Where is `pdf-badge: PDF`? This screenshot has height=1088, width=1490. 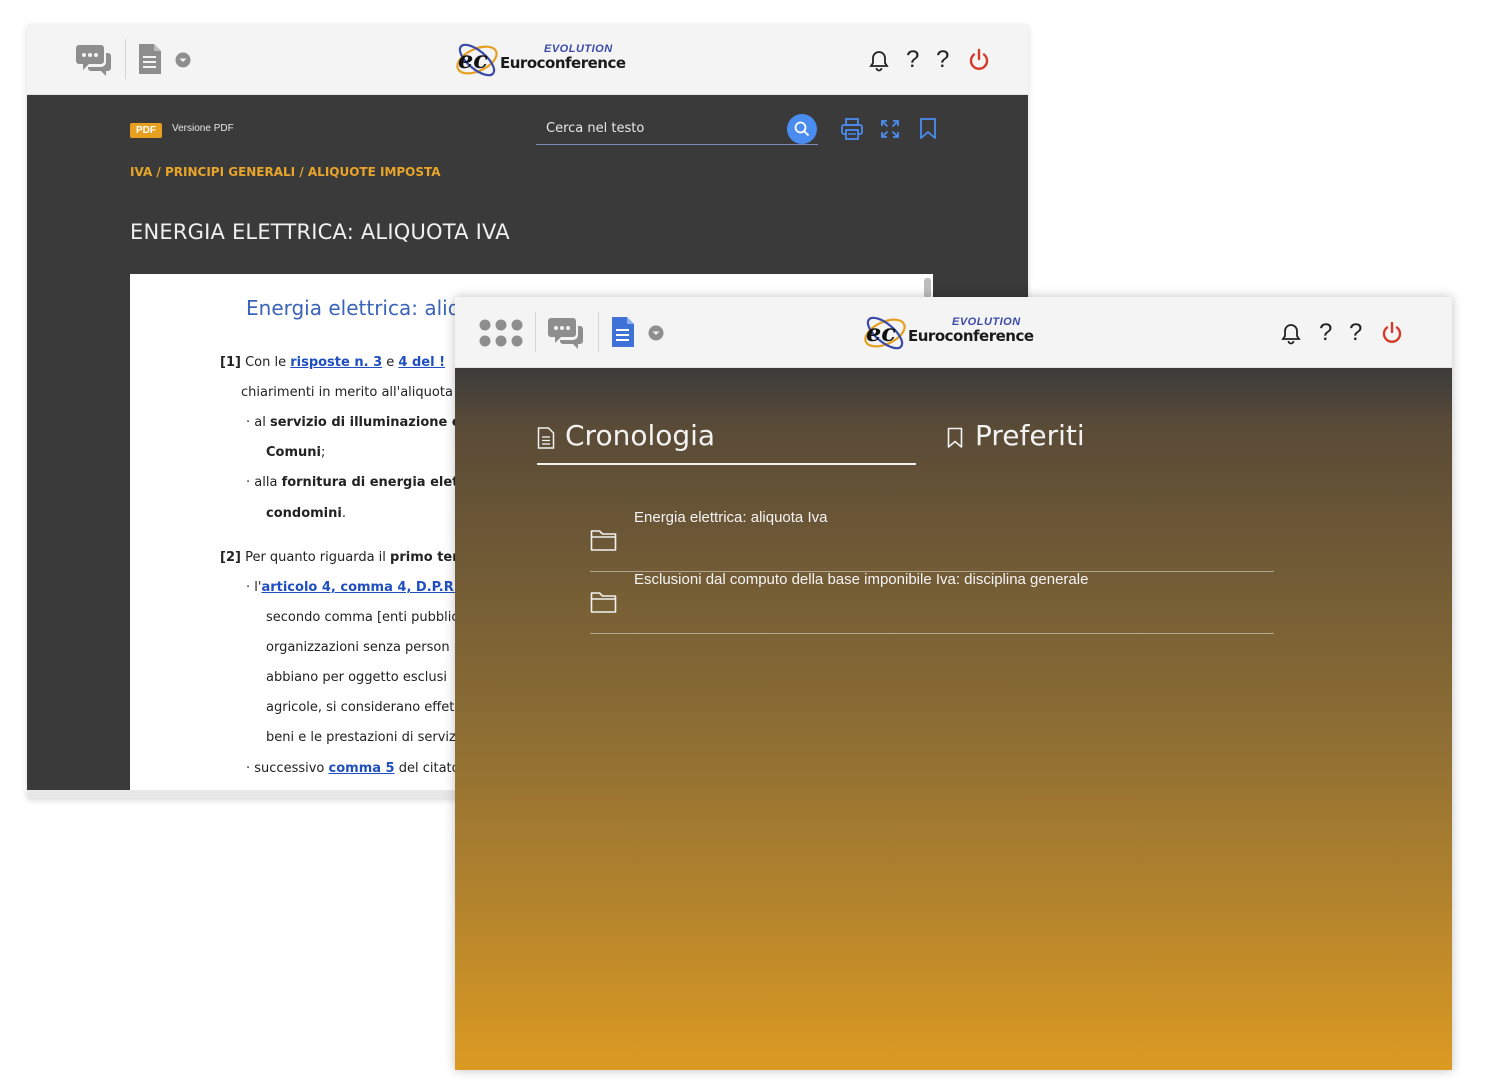 pdf-badge: PDF is located at coordinates (146, 130).